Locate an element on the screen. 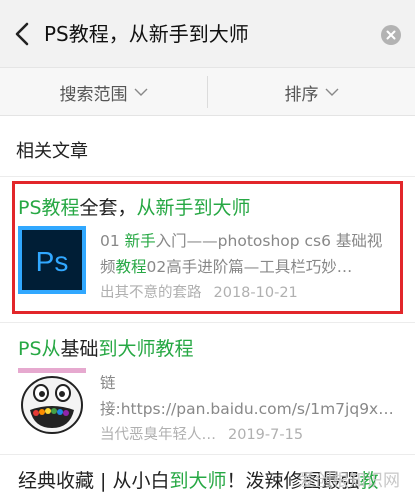 This screenshot has height=495, width=415. close-icon is located at coordinates (391, 35).